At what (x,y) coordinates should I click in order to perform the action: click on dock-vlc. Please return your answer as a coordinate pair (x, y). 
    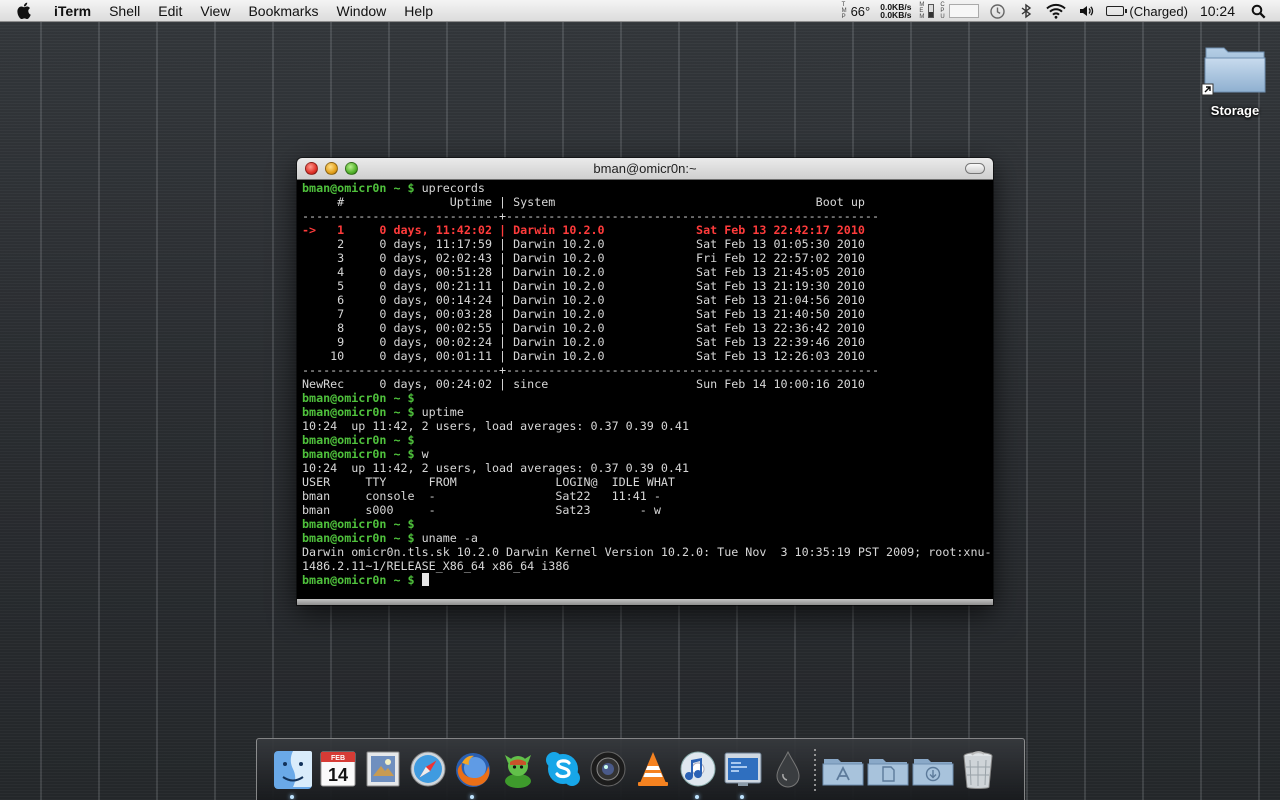
    Looking at the image, I should click on (652, 773).